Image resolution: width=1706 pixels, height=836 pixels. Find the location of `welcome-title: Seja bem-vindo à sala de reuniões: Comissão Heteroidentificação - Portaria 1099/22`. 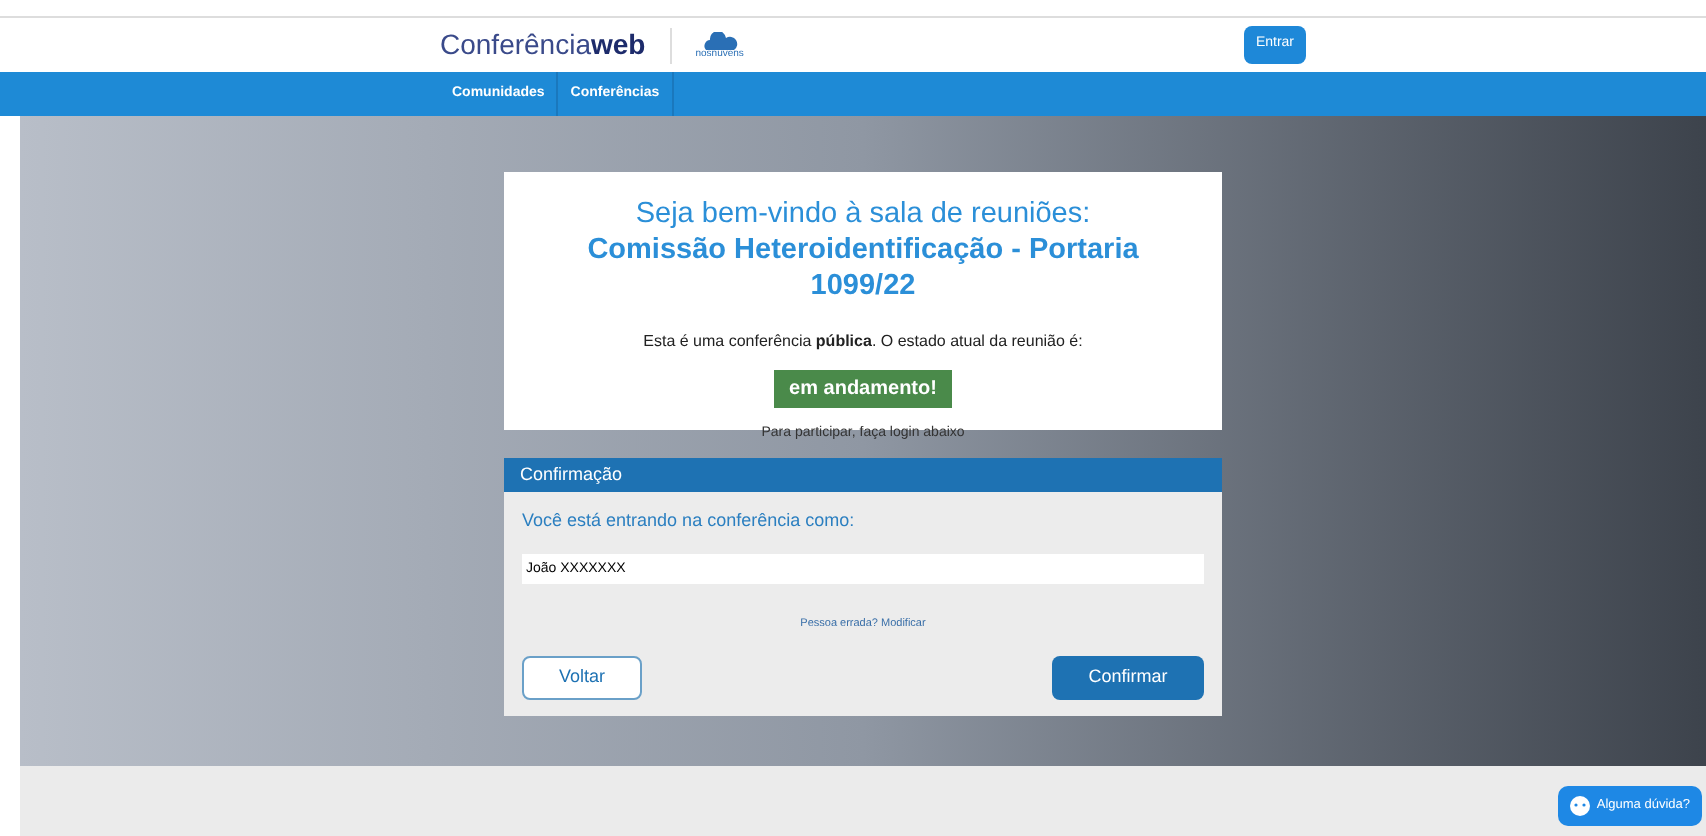

welcome-title: Seja bem-vindo à sala de reuniões: Comissão Heteroidentificação - Portaria 1099/22 is located at coordinates (863, 250).